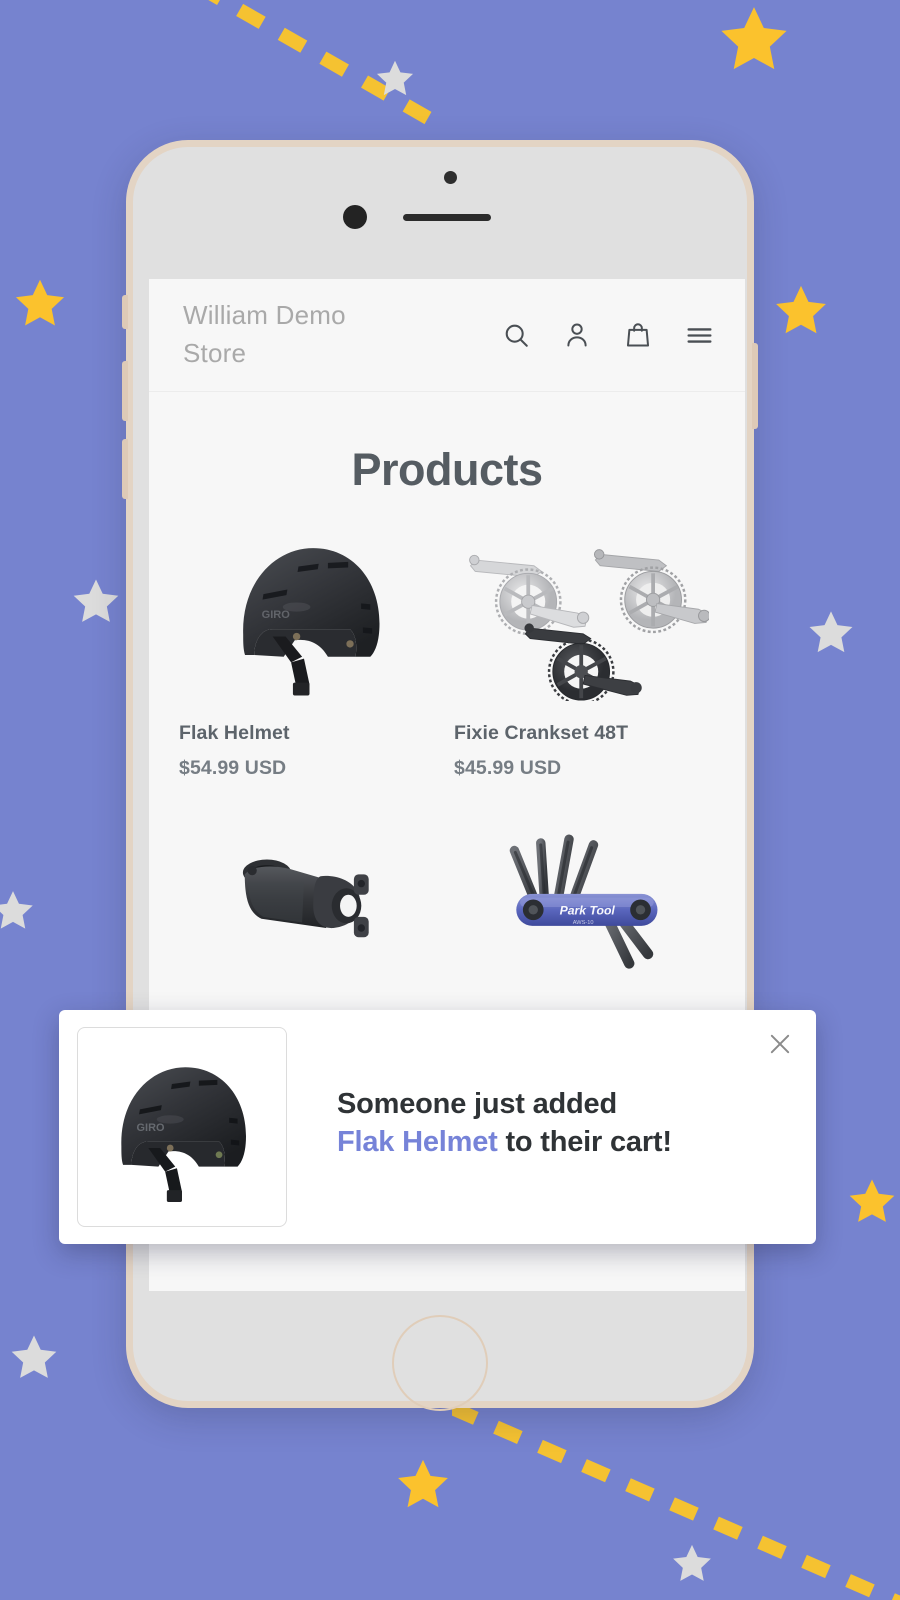 This screenshot has height=1600, width=900. I want to click on phone-home-button, so click(440, 1363).